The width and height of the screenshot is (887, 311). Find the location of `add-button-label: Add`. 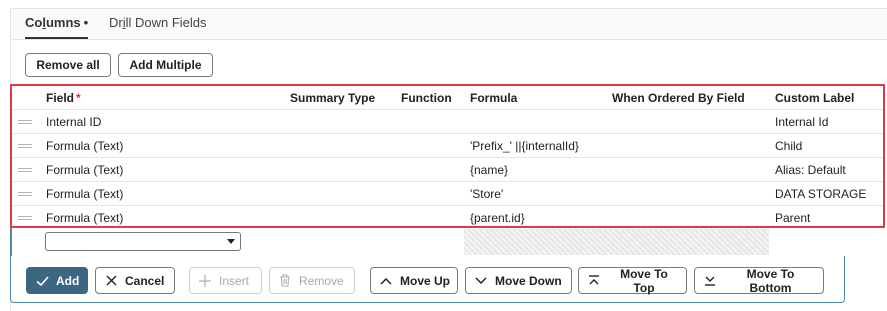

add-button-label: Add is located at coordinates (68, 280).